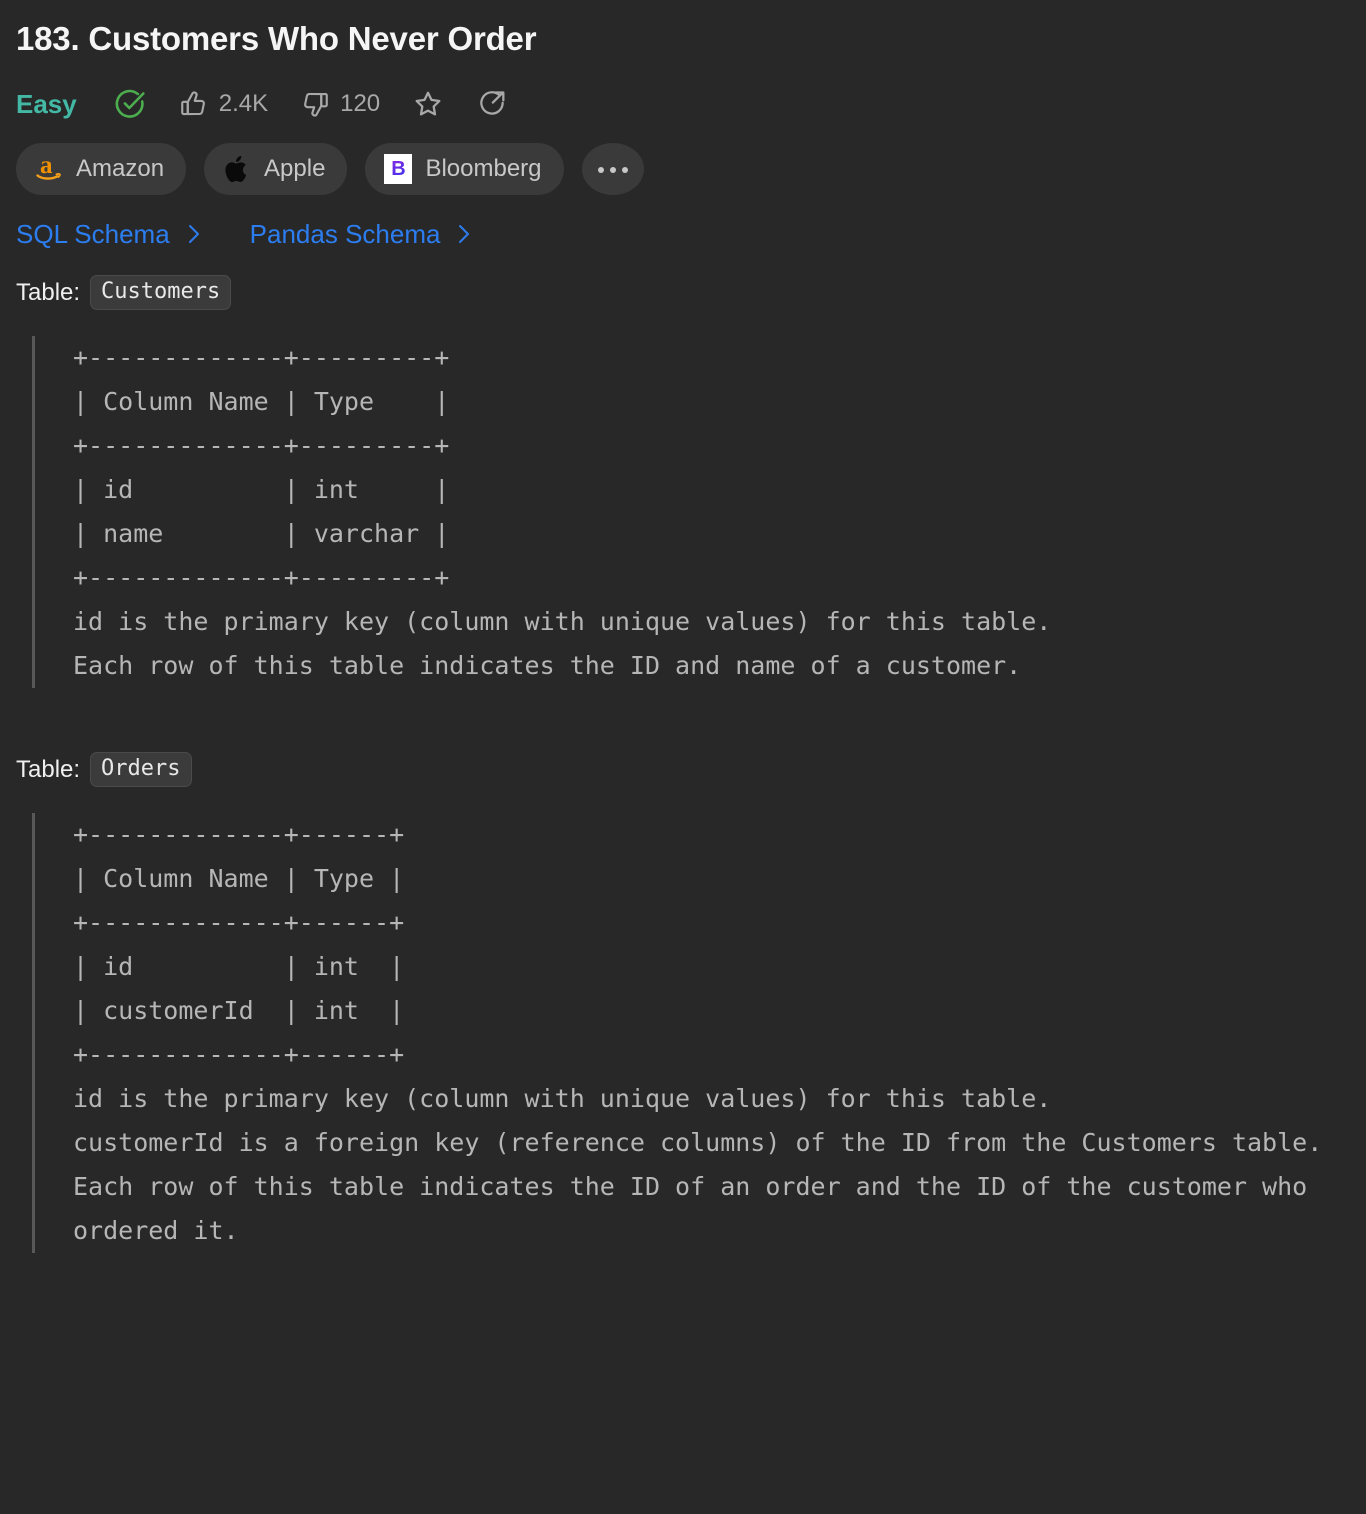  I want to click on schema-links: SQL Schema Pandas Schema, so click(683, 234).